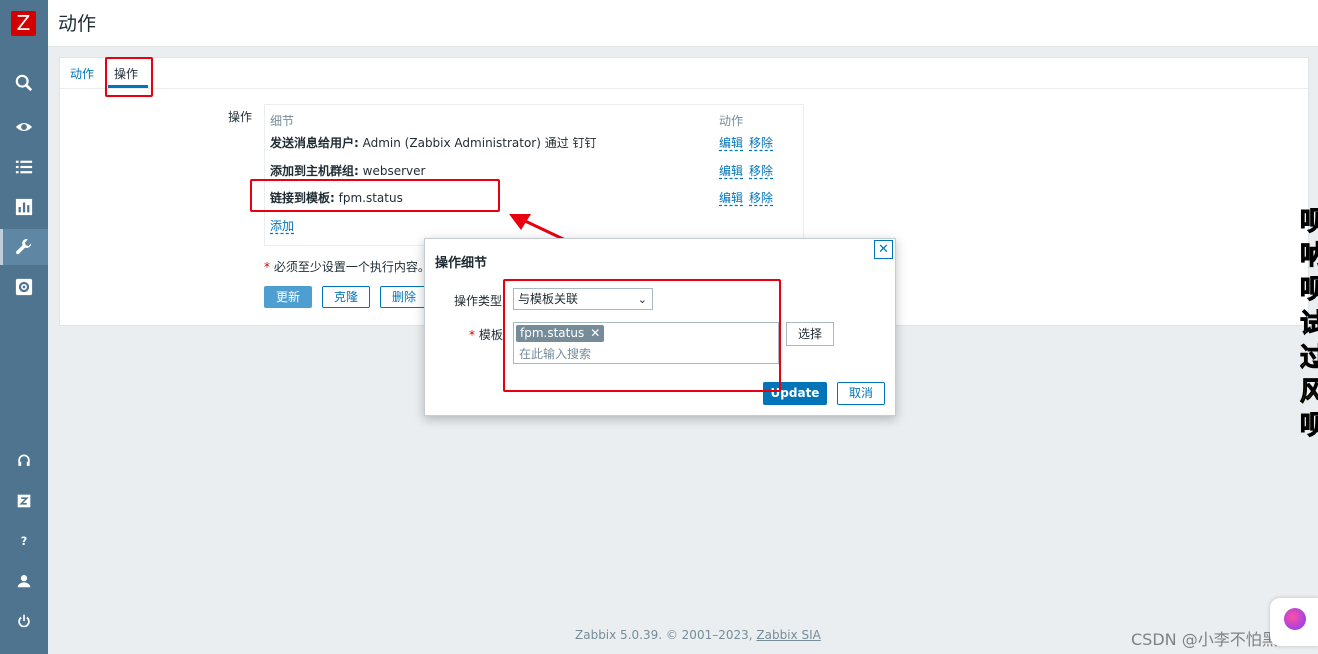 The width and height of the screenshot is (1318, 654). I want to click on help-icon: ?, so click(24, 541).